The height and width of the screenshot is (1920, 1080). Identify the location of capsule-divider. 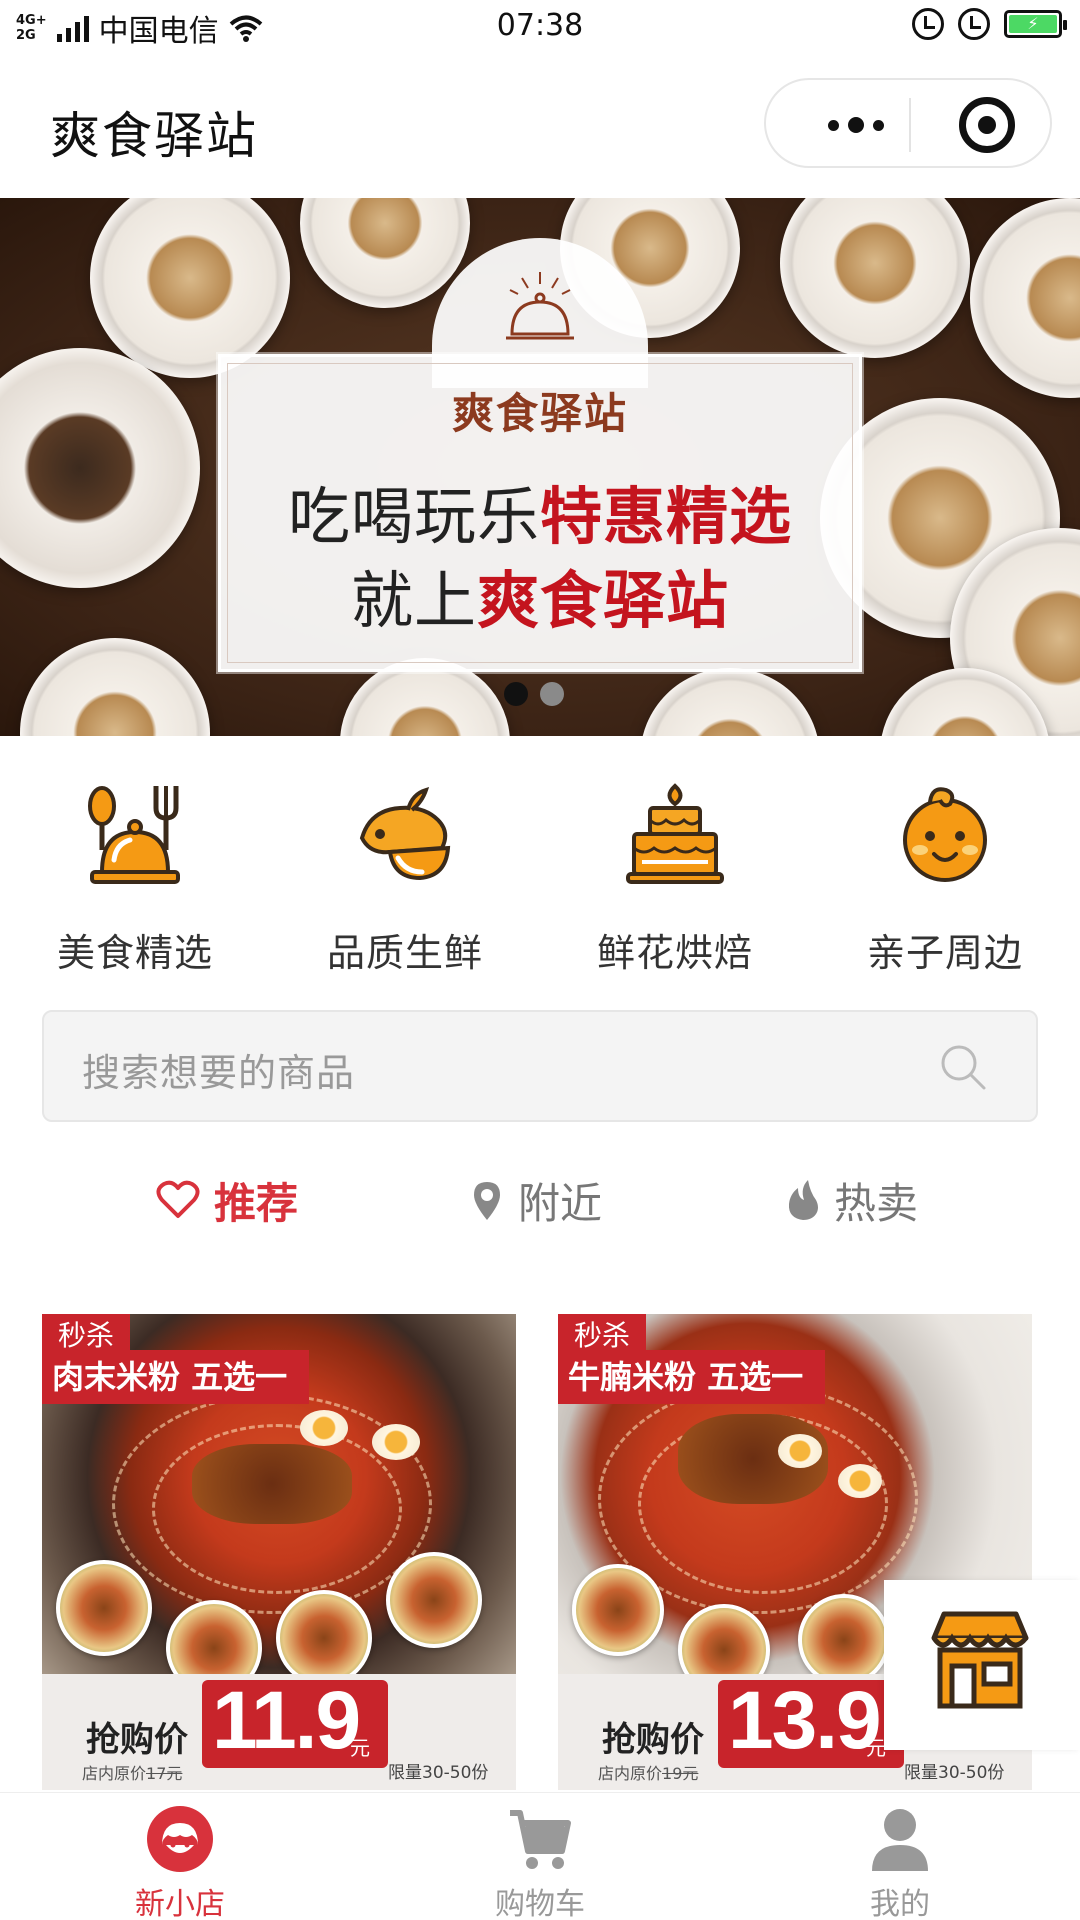
(910, 125).